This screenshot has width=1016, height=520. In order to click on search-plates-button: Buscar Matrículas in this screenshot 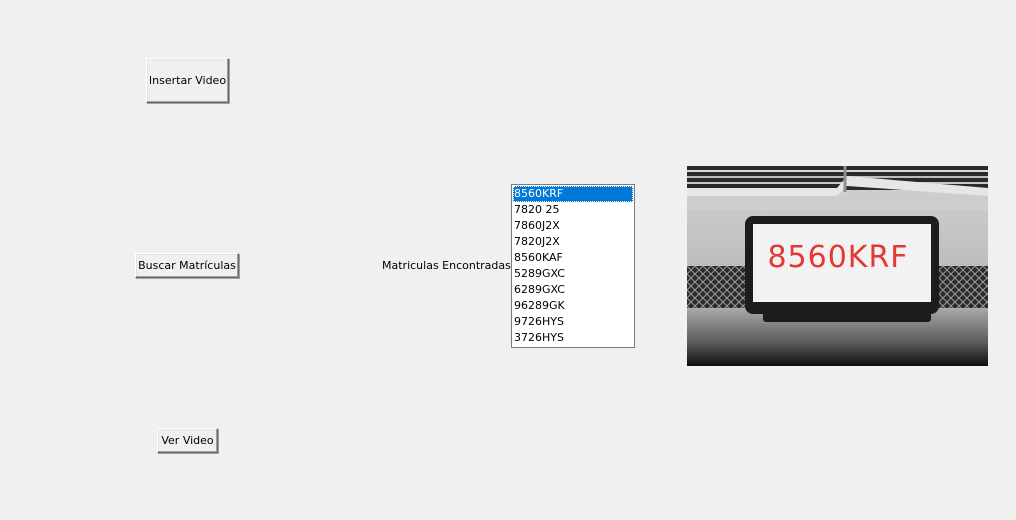, I will do `click(187, 265)`.